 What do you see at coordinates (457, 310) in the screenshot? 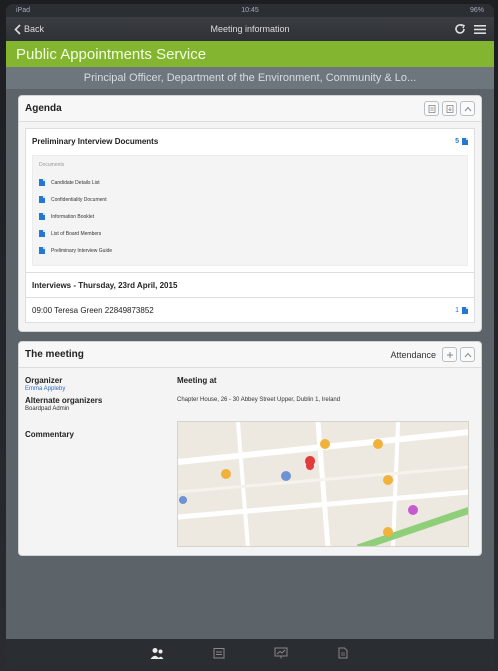
I see `interview-doc-count: 1` at bounding box center [457, 310].